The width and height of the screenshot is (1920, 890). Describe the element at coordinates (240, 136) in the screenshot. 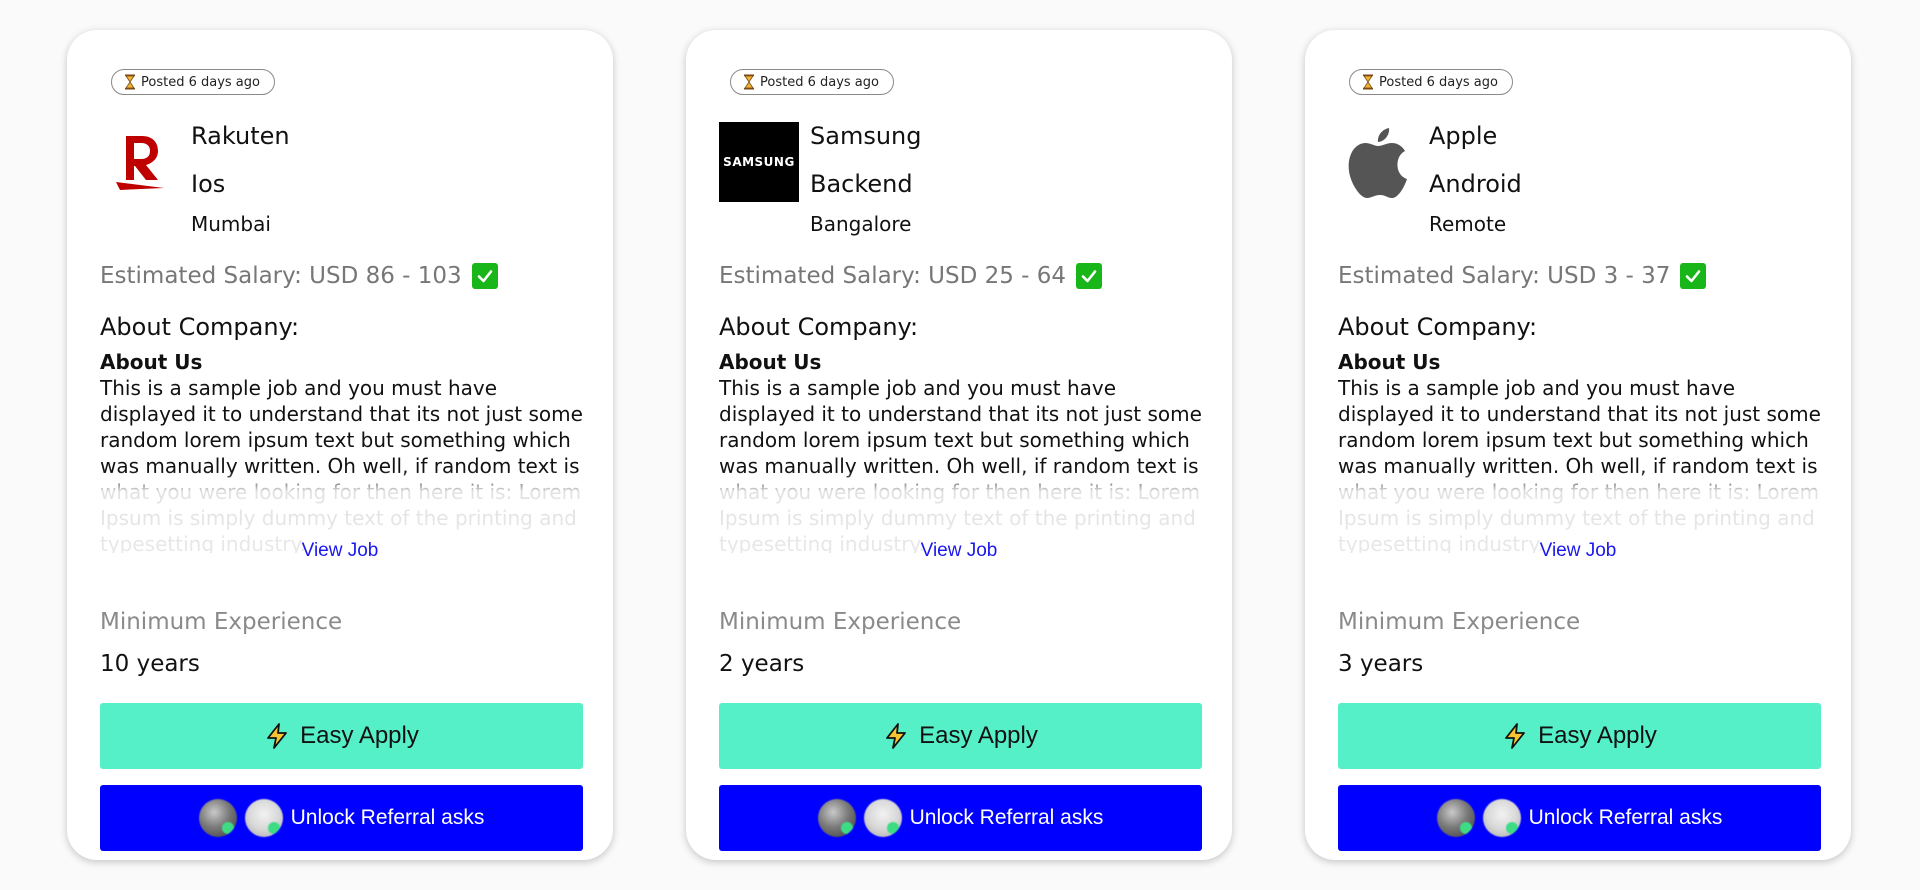

I see `company-name: Rakuten` at that location.